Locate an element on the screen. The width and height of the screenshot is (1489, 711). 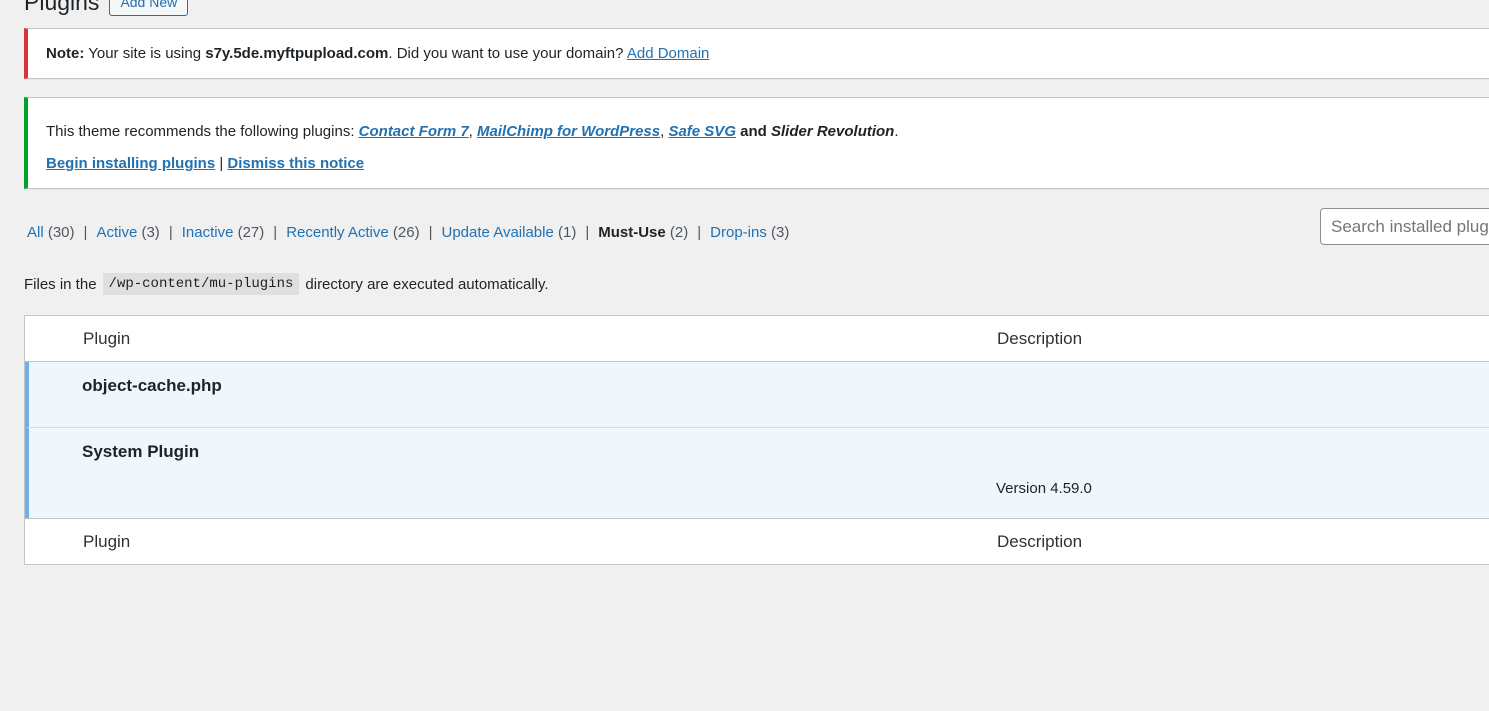
plugin-slider-revolution: Slider Revolution is located at coordinates (833, 131).